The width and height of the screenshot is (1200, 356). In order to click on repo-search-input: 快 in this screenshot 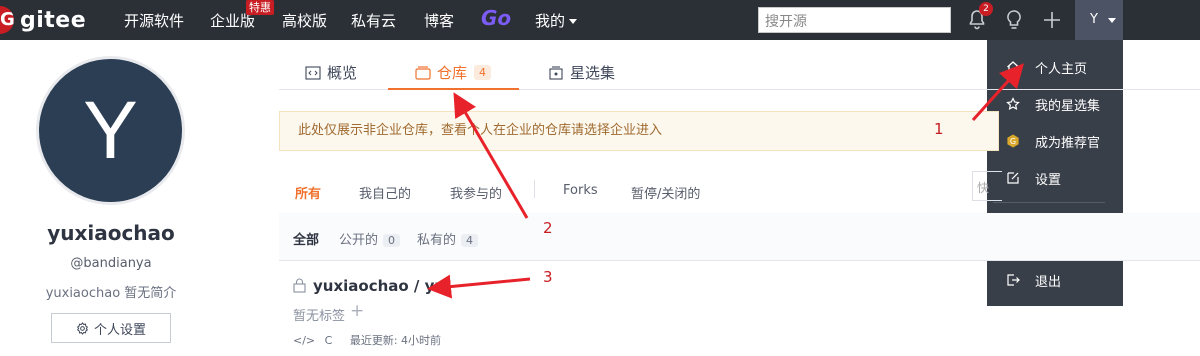, I will do `click(987, 186)`.